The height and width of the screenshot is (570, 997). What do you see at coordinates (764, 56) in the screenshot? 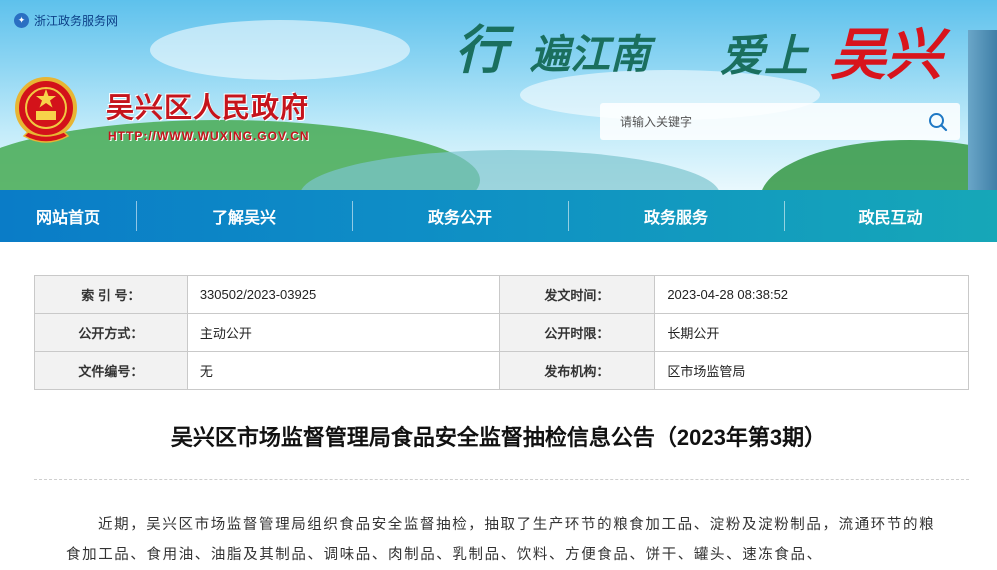
I see `slogan-part: 爱上` at bounding box center [764, 56].